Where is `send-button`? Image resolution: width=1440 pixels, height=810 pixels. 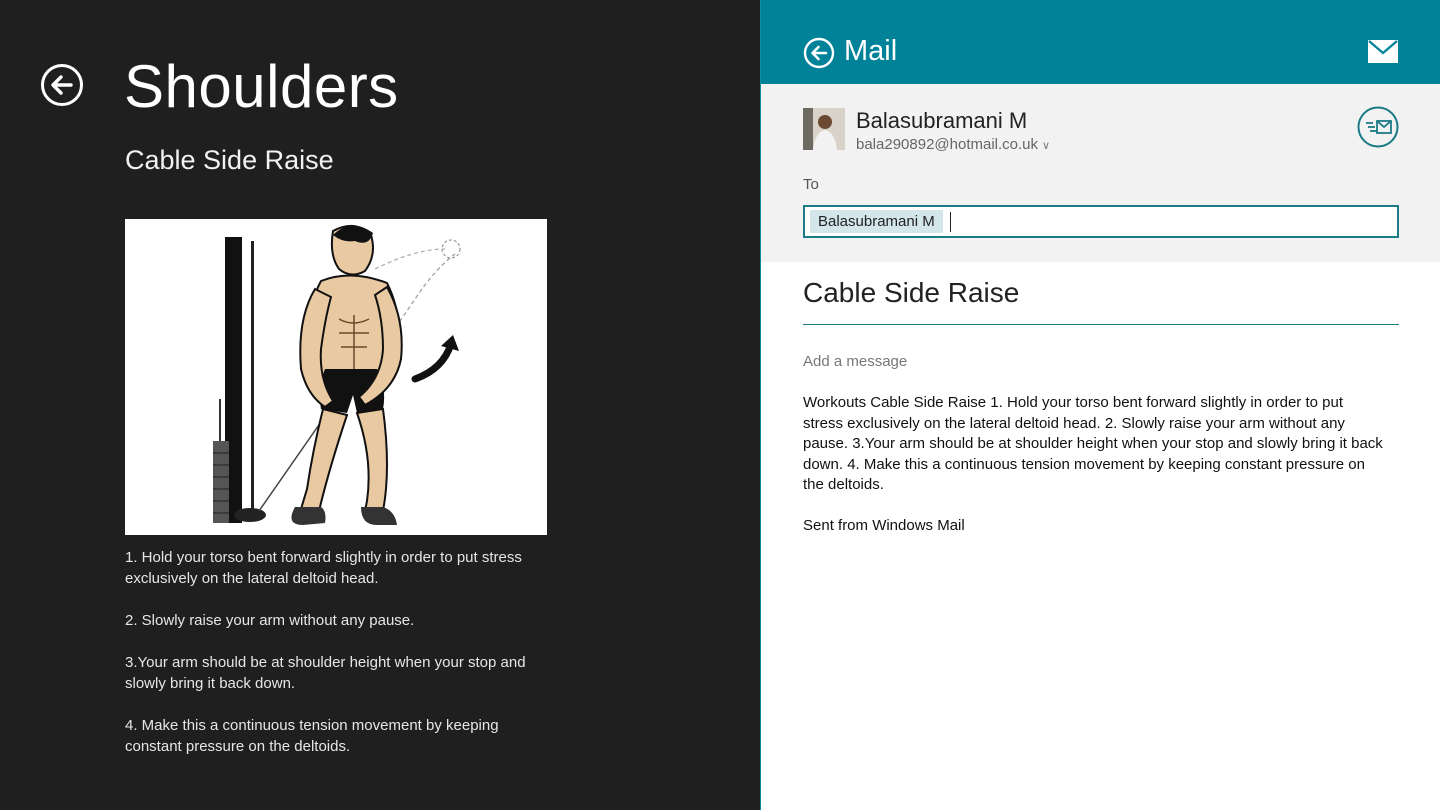 send-button is located at coordinates (1378, 127).